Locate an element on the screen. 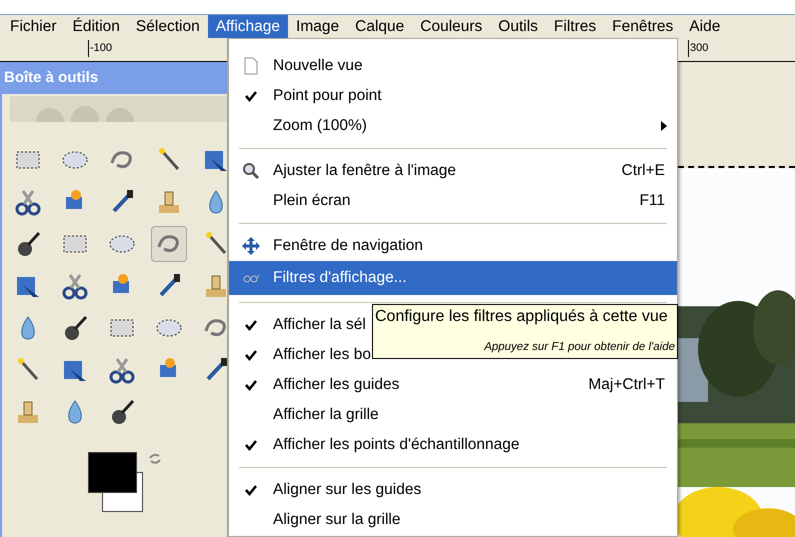 This screenshot has width=795, height=537. tooltip-hint: Appuyez sur F1 pour obtenir de l'aide is located at coordinates (579, 347).